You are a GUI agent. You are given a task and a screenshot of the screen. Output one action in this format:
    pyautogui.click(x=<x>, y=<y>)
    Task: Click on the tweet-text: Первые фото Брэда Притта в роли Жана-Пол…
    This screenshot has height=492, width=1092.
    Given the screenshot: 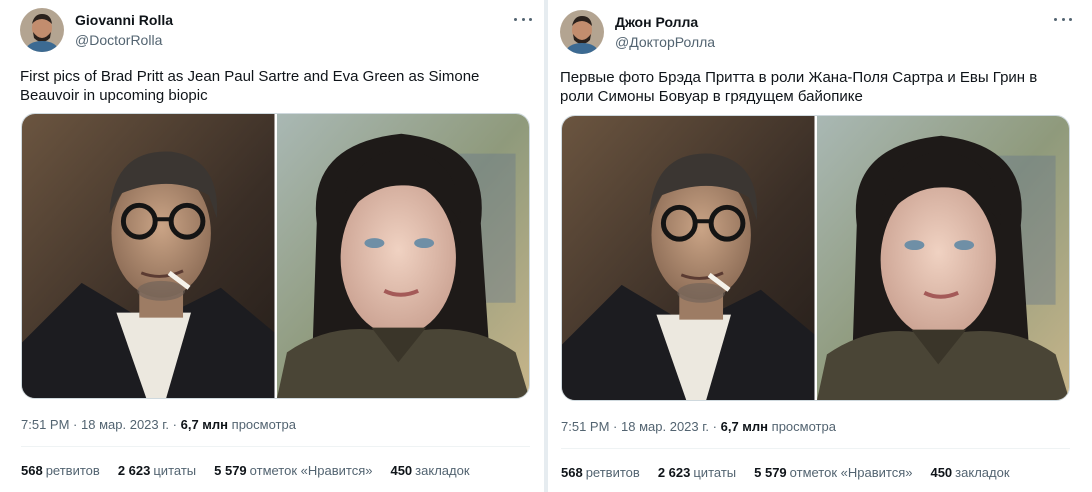 What is the action you would take?
    pyautogui.click(x=799, y=87)
    